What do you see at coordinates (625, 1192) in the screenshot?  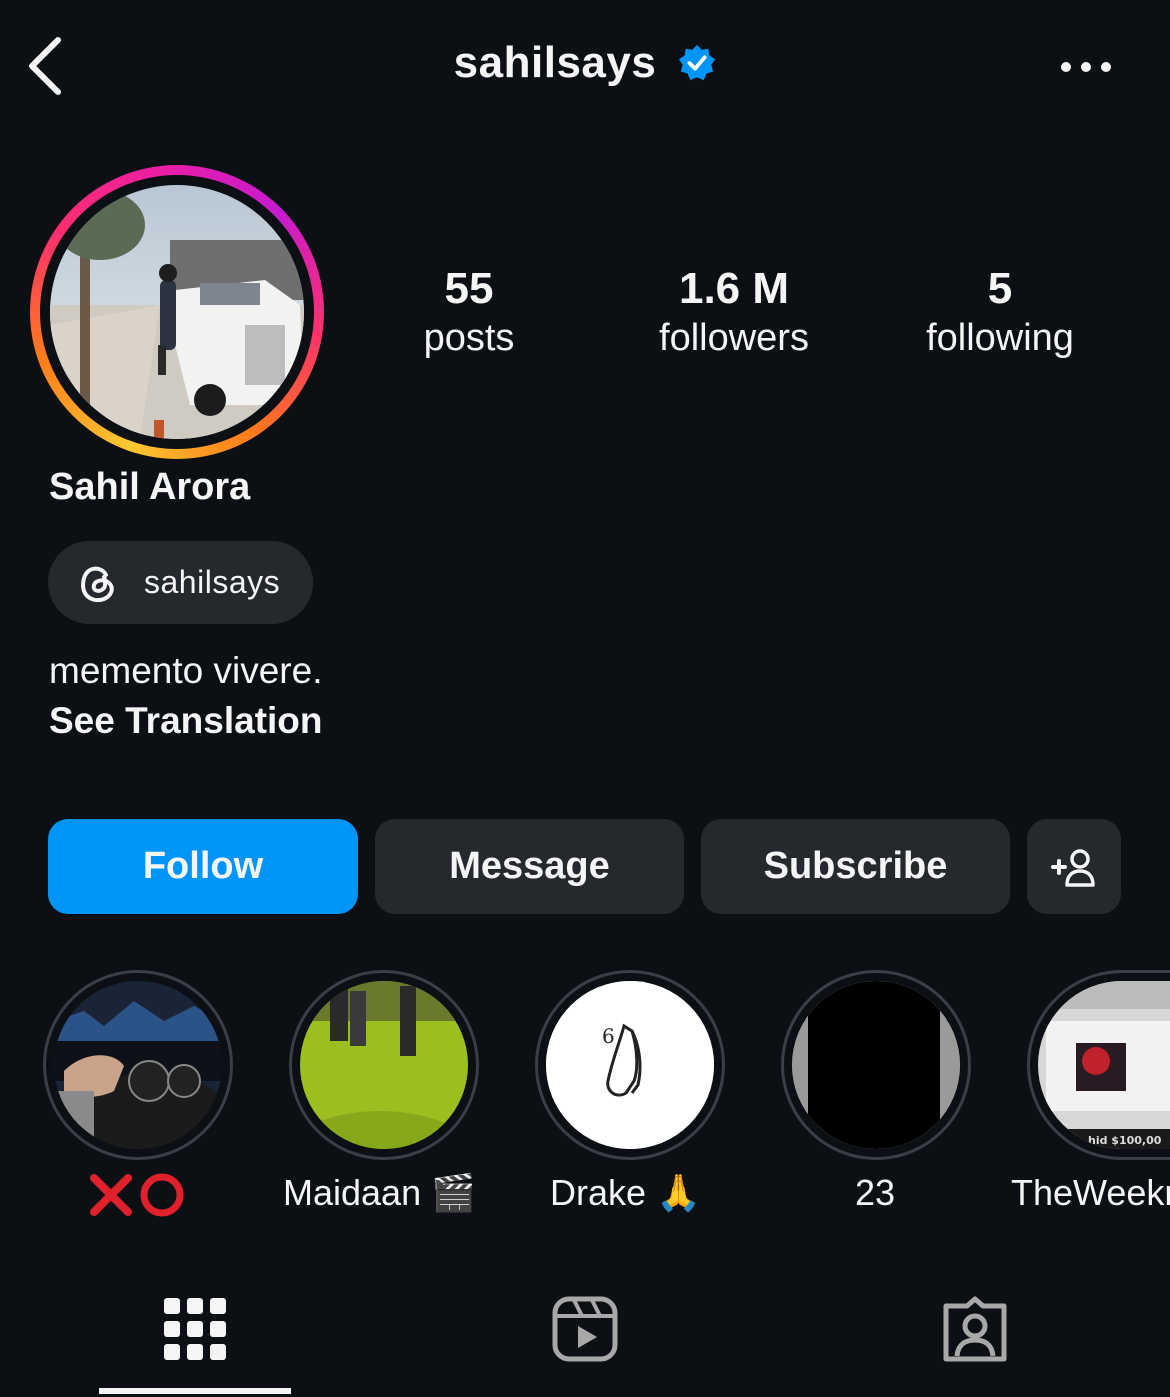 I see `highlight-label: Drake 🙏` at bounding box center [625, 1192].